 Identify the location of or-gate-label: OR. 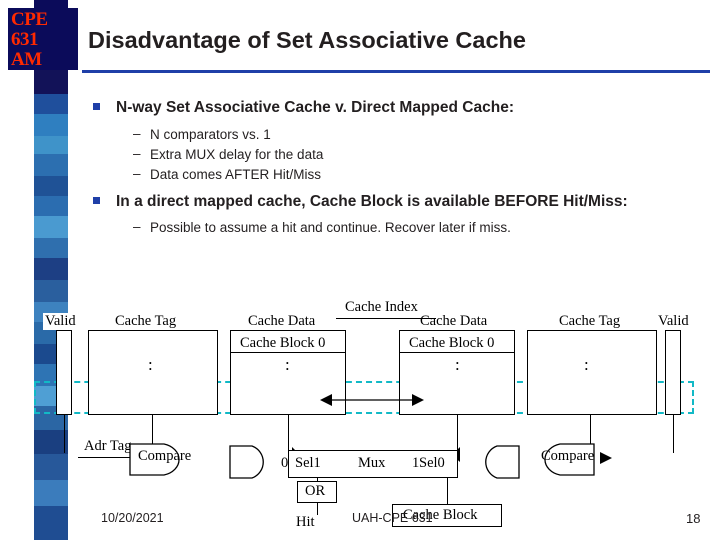
(315, 491).